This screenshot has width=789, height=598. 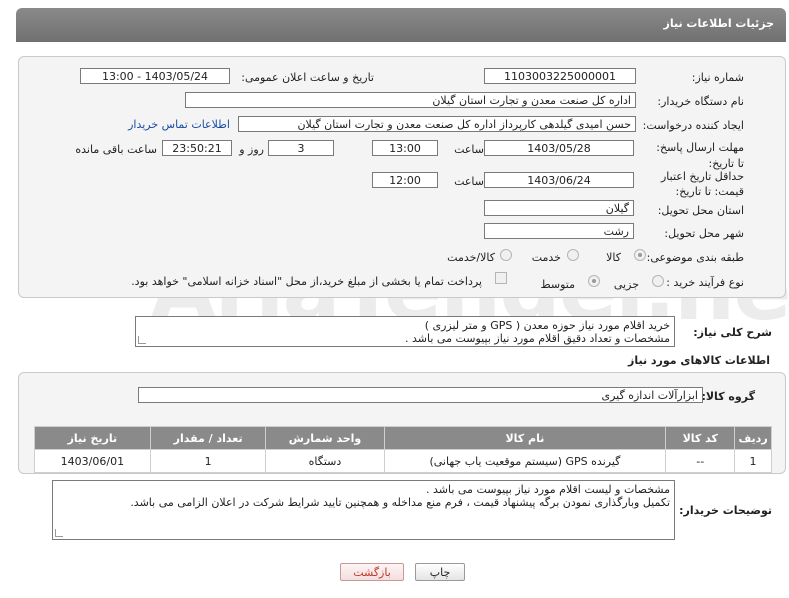 I want to click on cell-date: 1403/06/01, so click(x=92, y=461).